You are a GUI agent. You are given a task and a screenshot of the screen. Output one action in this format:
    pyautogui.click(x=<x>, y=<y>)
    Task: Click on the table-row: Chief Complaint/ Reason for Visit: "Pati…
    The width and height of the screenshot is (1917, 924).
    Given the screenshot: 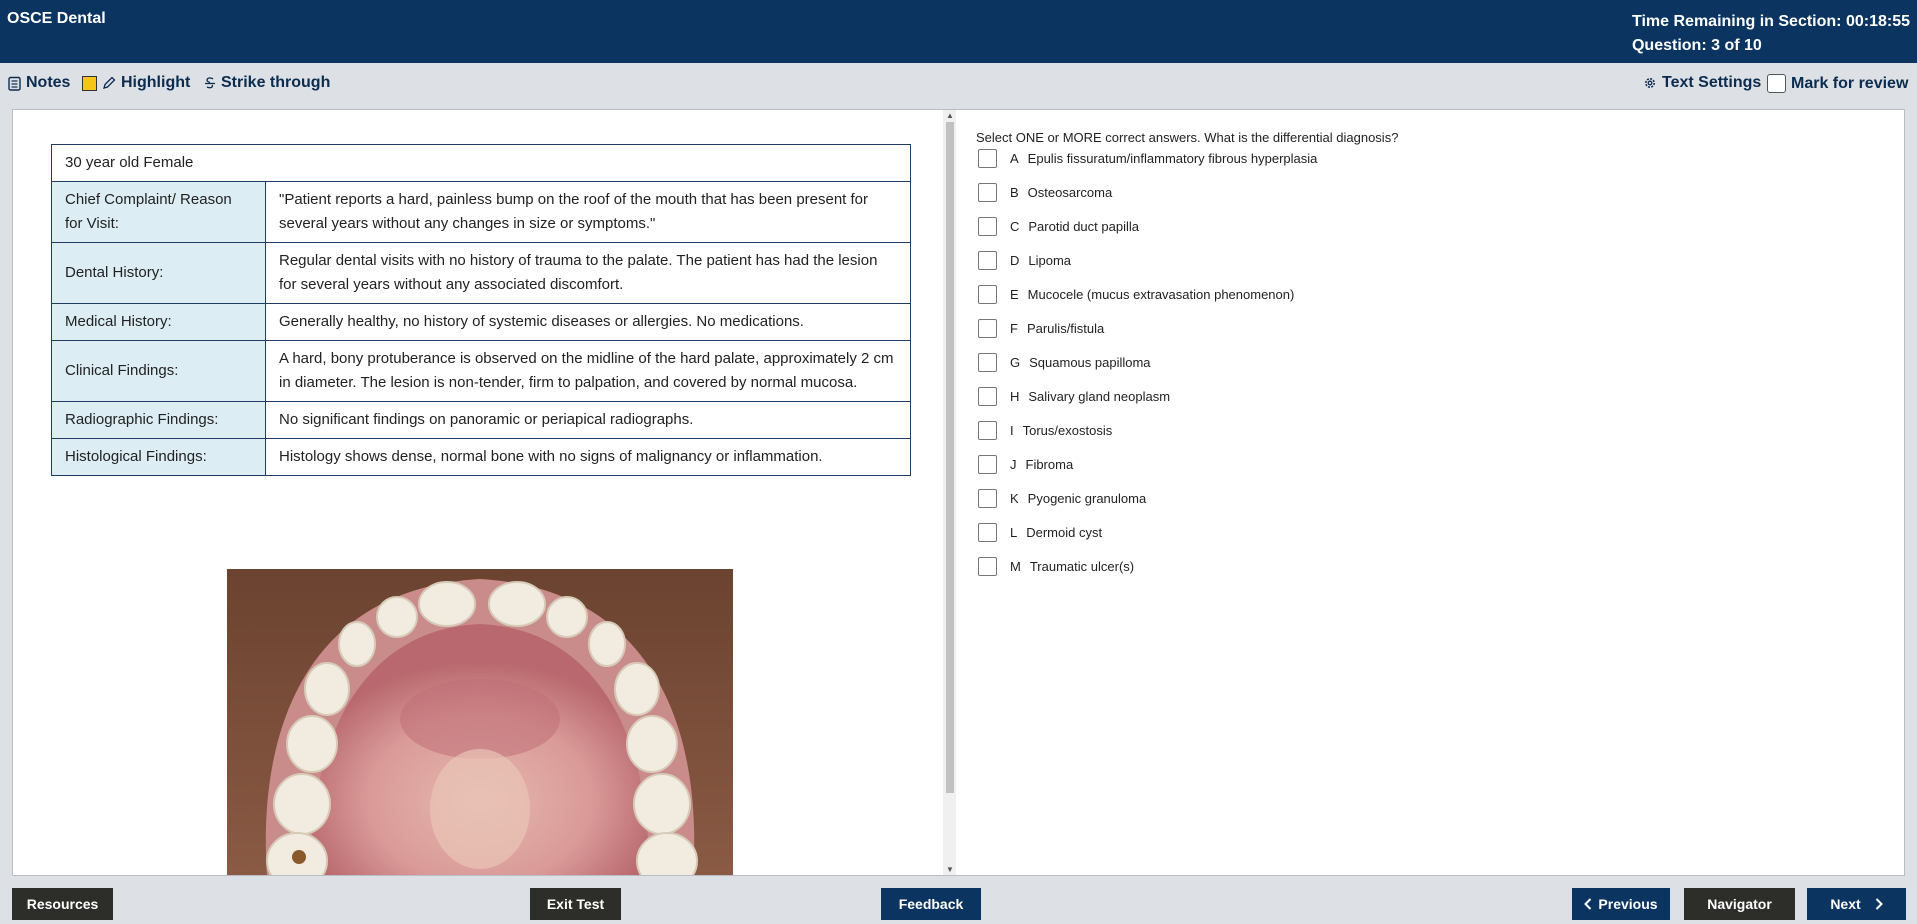 What is the action you would take?
    pyautogui.click(x=481, y=212)
    